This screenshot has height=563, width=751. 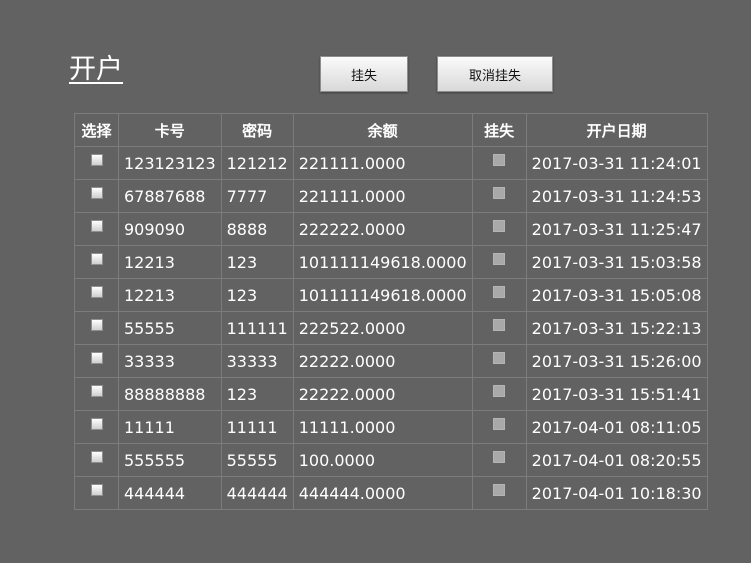 I want to click on open-date-cell: 2017-03-31 15:51:41, so click(x=616, y=394).